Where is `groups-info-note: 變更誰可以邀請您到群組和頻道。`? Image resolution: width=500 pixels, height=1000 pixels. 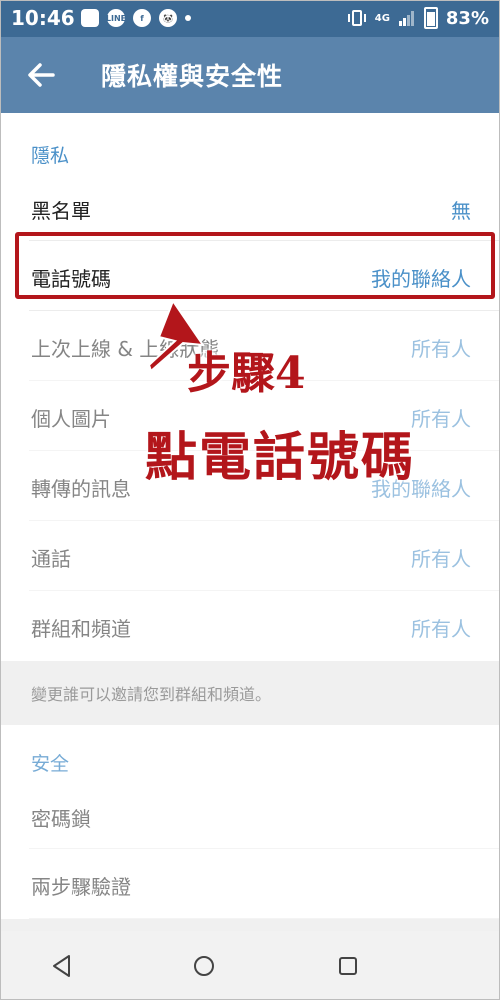
groups-info-note: 變更誰可以邀請您到群組和頻道。 is located at coordinates (250, 693).